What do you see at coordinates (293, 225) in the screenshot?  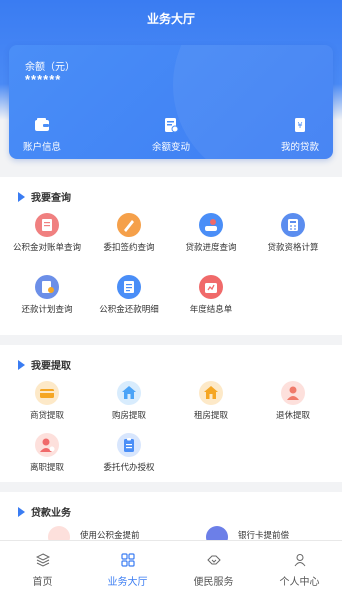 I see `calculator-icon` at bounding box center [293, 225].